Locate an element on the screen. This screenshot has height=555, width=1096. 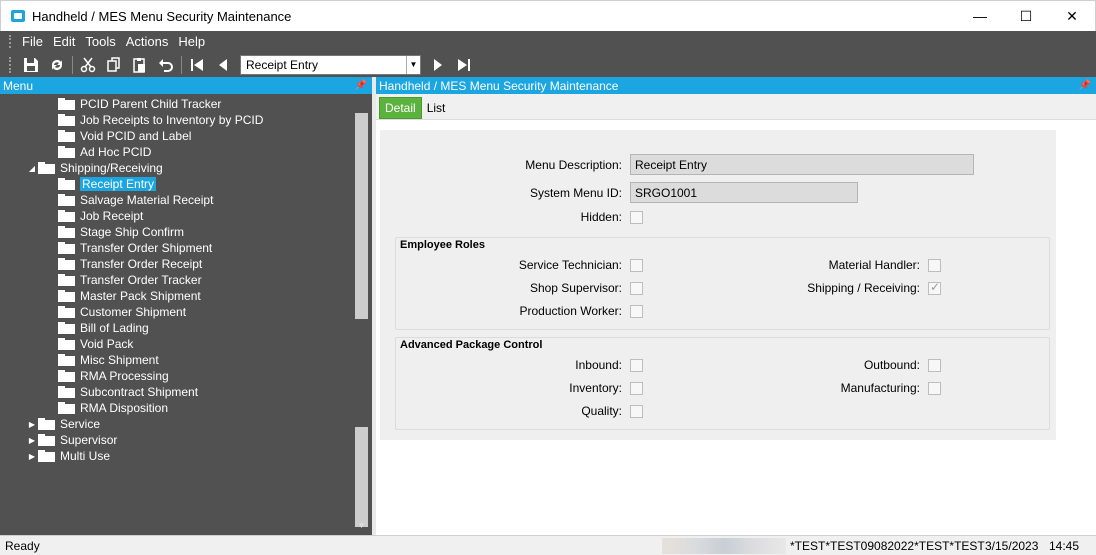
tree-menu-item: Salvage Material Receipt is located at coordinates (176, 200).